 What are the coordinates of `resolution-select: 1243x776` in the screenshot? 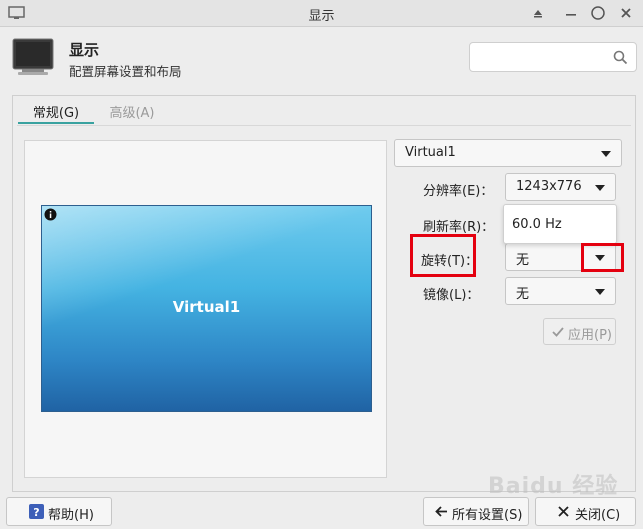 It's located at (560, 187).